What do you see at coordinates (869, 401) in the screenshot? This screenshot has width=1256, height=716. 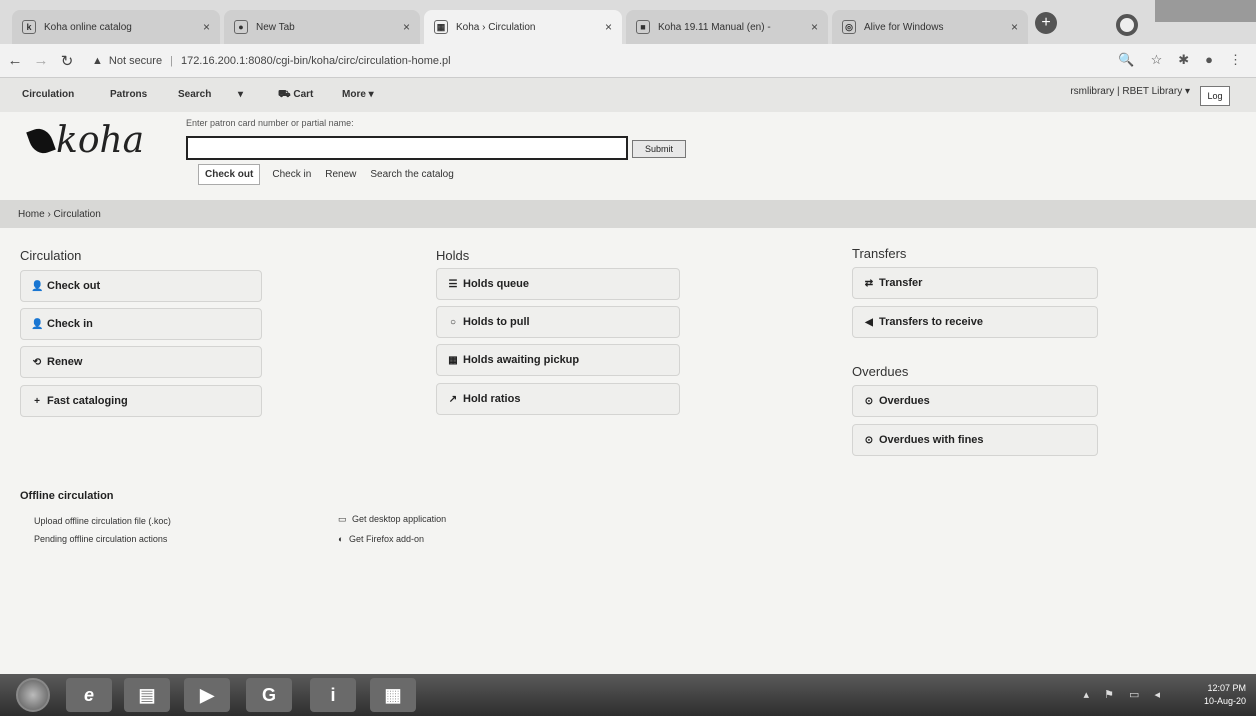 I see `clock-icon: ⊙` at bounding box center [869, 401].